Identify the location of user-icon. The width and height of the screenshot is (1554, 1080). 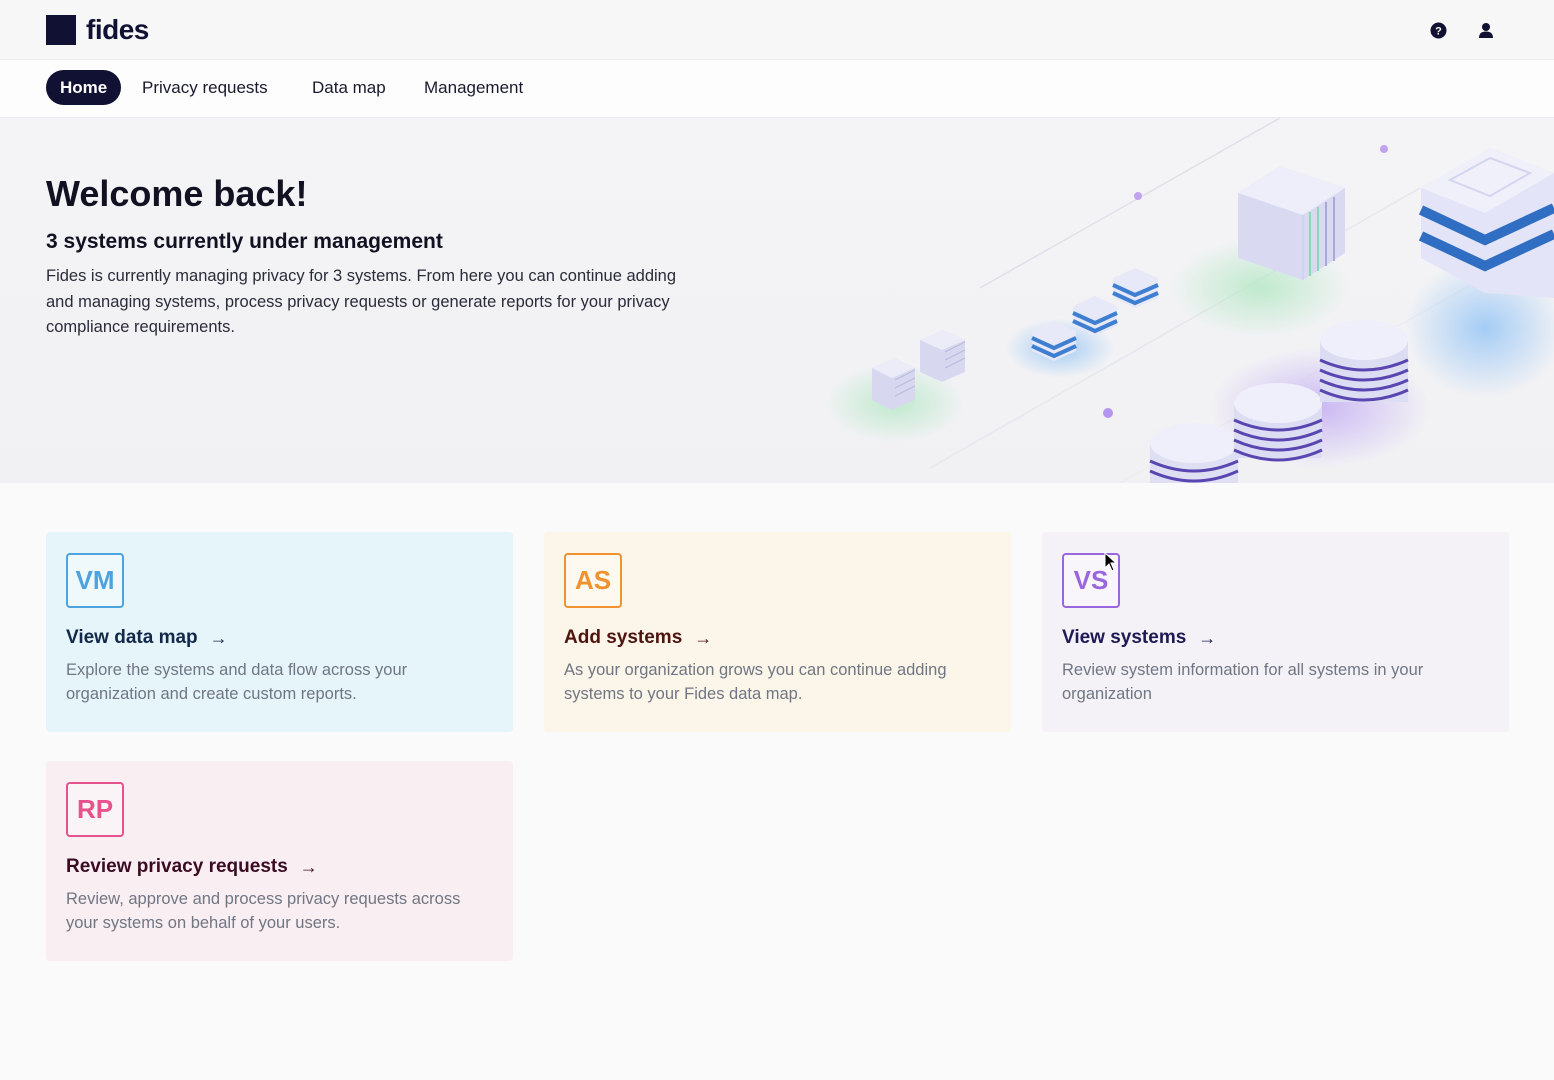
(1486, 30).